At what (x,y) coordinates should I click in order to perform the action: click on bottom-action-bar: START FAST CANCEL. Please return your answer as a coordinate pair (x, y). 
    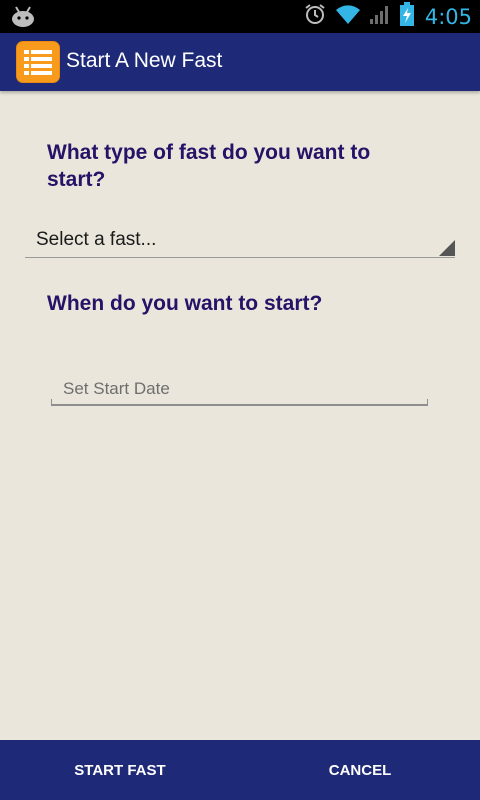
    Looking at the image, I should click on (240, 770).